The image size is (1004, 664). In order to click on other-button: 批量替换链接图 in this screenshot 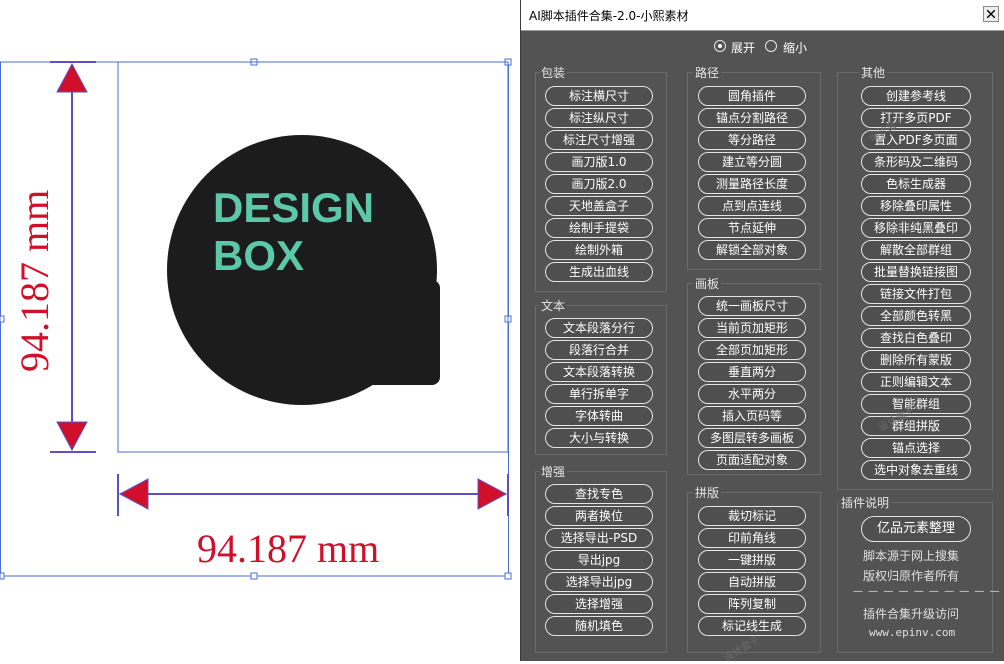, I will do `click(916, 272)`.